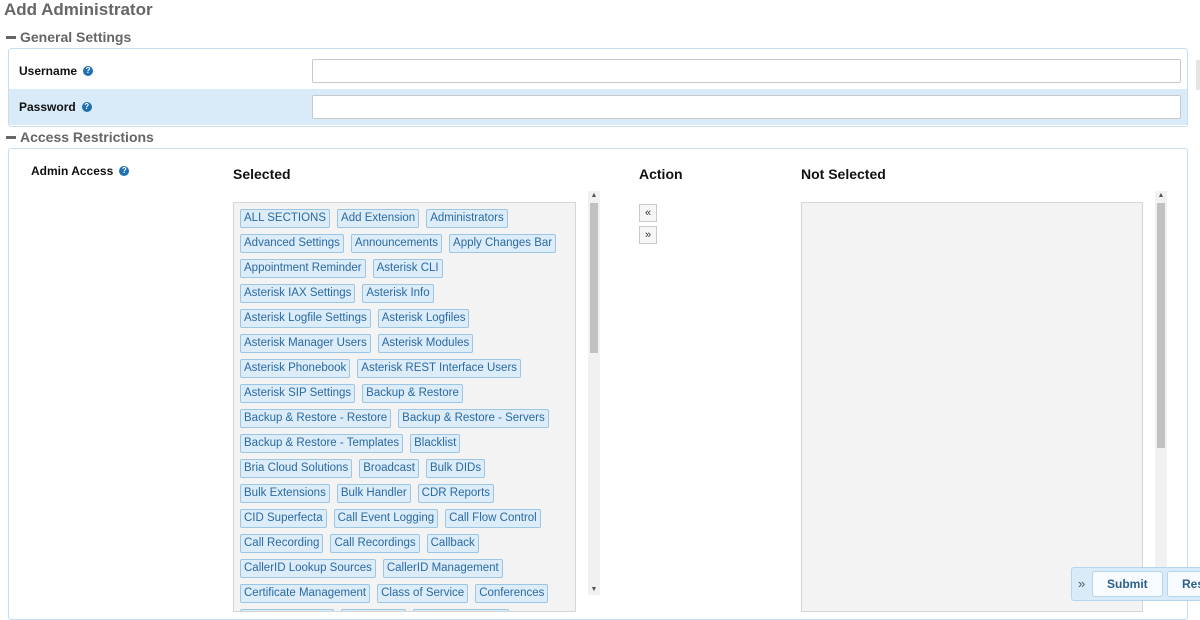  What do you see at coordinates (285, 493) in the screenshot?
I see `access-chip: Bulk Extensions` at bounding box center [285, 493].